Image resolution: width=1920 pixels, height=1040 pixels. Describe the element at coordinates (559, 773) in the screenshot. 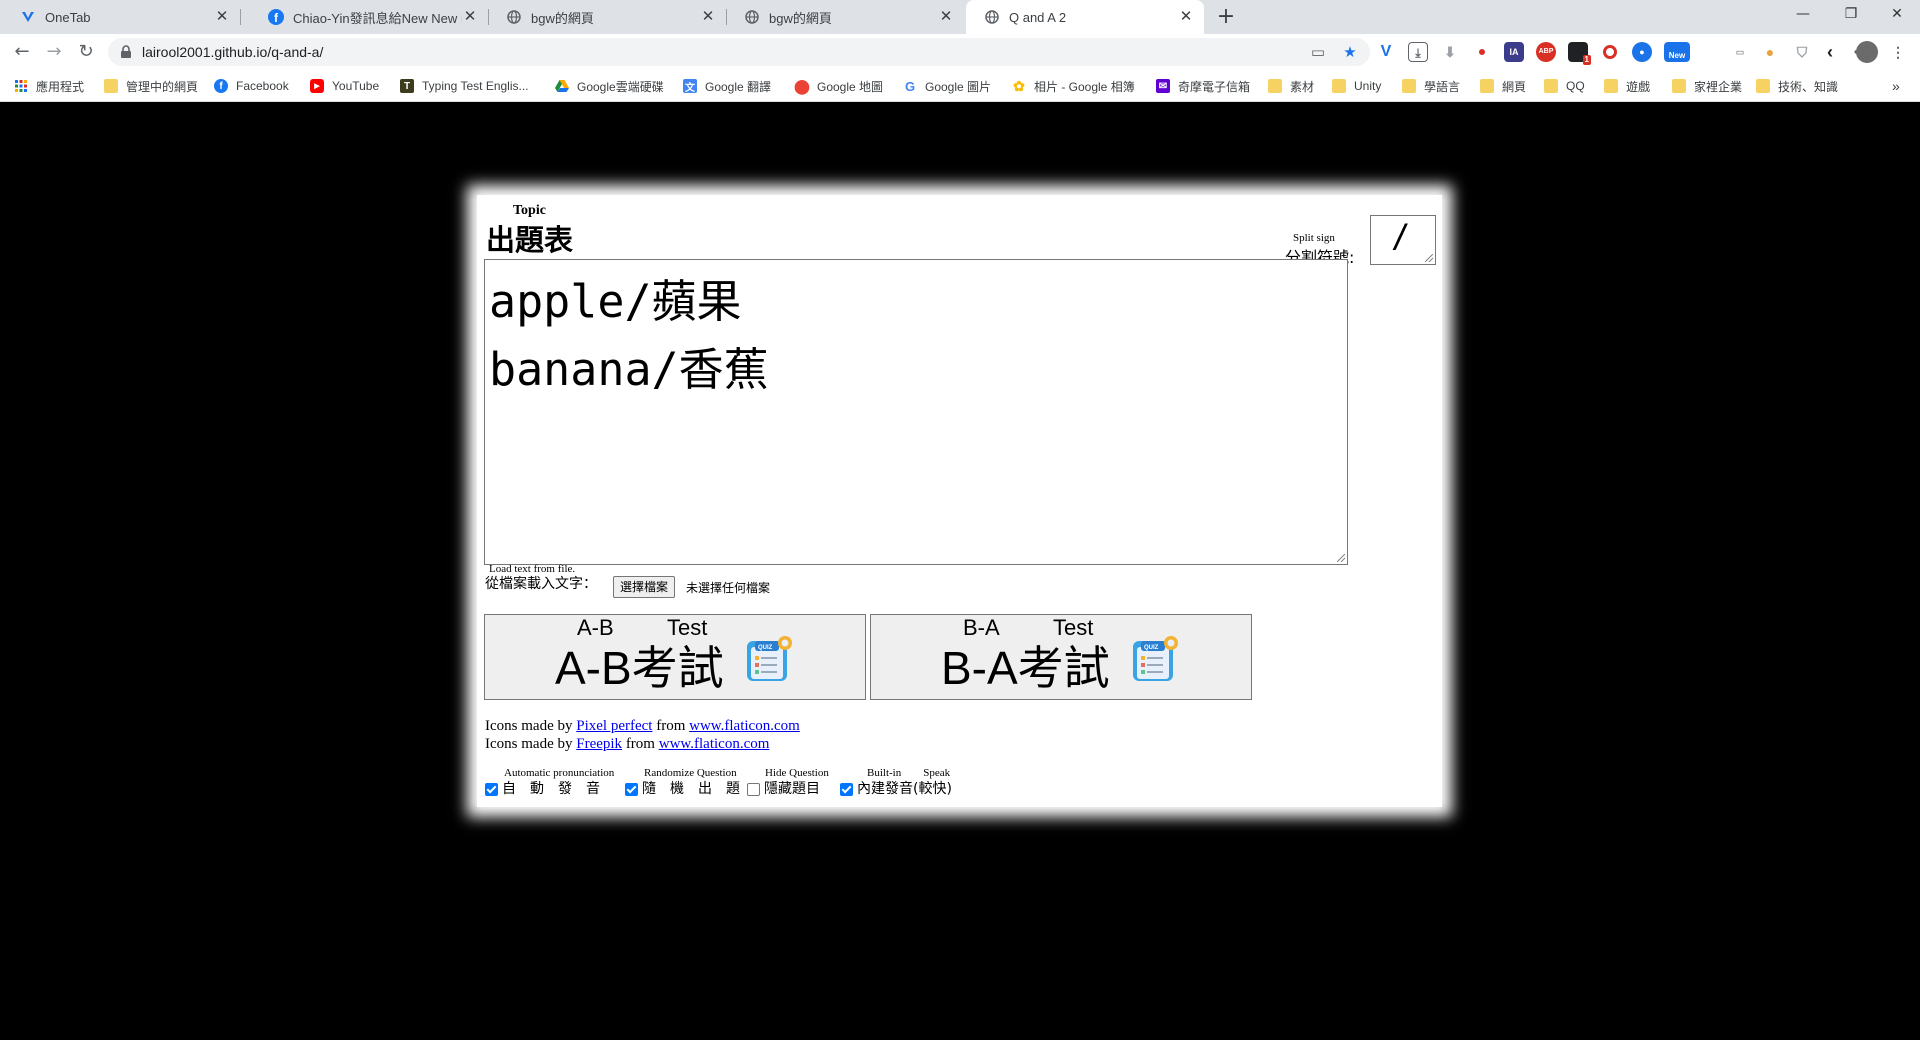

I see `auto-pronounce-subtitle: Automatic pronunciation` at that location.